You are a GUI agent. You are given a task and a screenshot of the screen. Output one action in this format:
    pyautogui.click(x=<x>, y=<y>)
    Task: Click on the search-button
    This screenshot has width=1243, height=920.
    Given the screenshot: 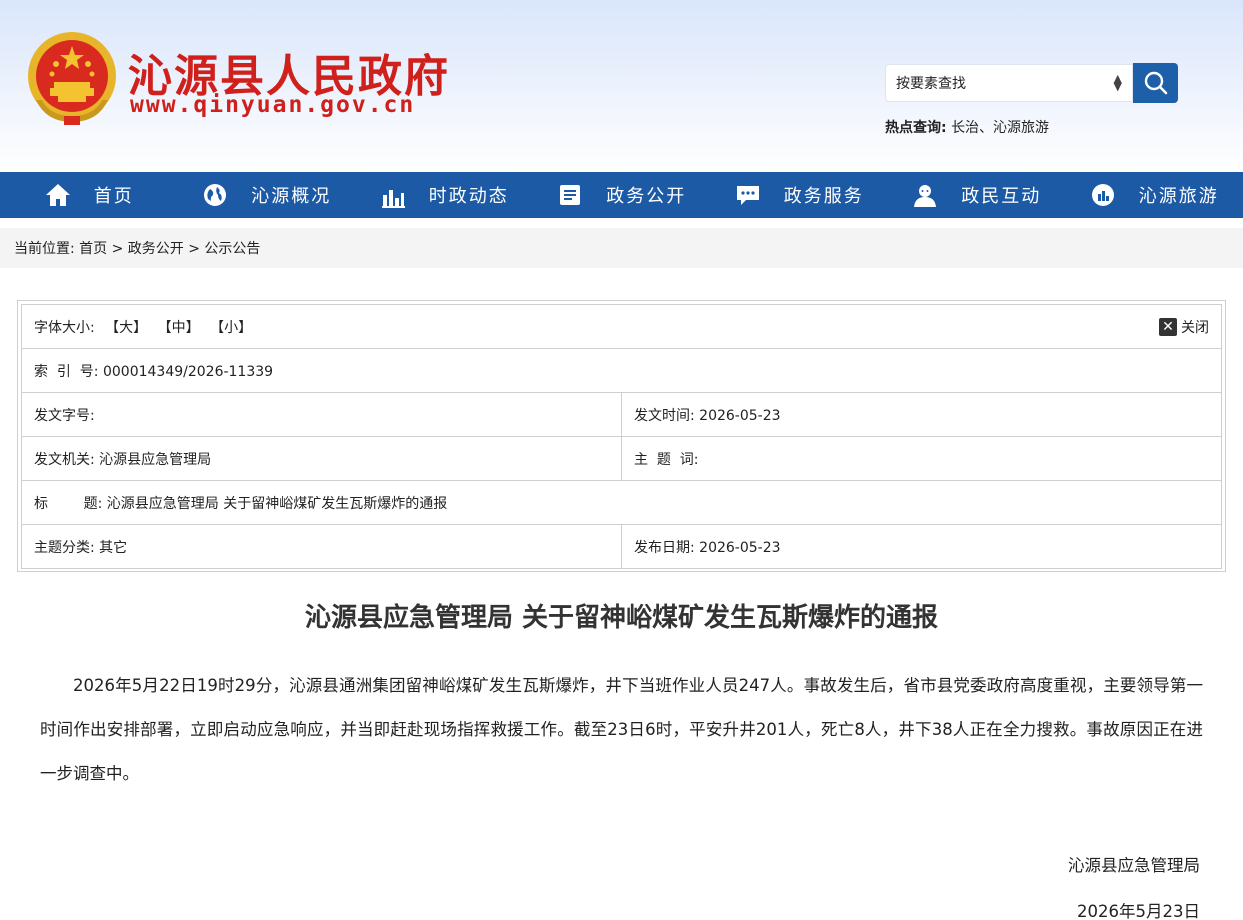 What is the action you would take?
    pyautogui.click(x=1155, y=83)
    